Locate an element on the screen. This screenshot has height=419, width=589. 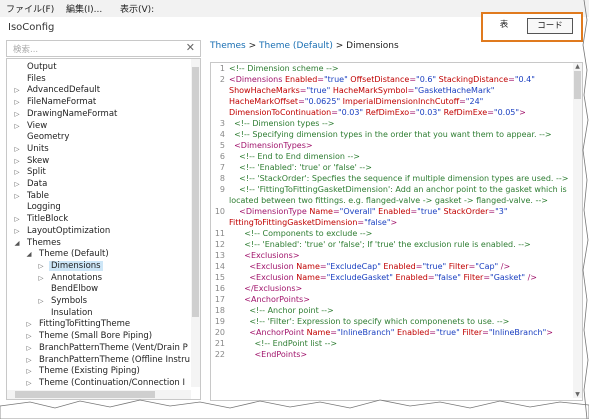
tree-item: ▷ Units is located at coordinates (32, 149).